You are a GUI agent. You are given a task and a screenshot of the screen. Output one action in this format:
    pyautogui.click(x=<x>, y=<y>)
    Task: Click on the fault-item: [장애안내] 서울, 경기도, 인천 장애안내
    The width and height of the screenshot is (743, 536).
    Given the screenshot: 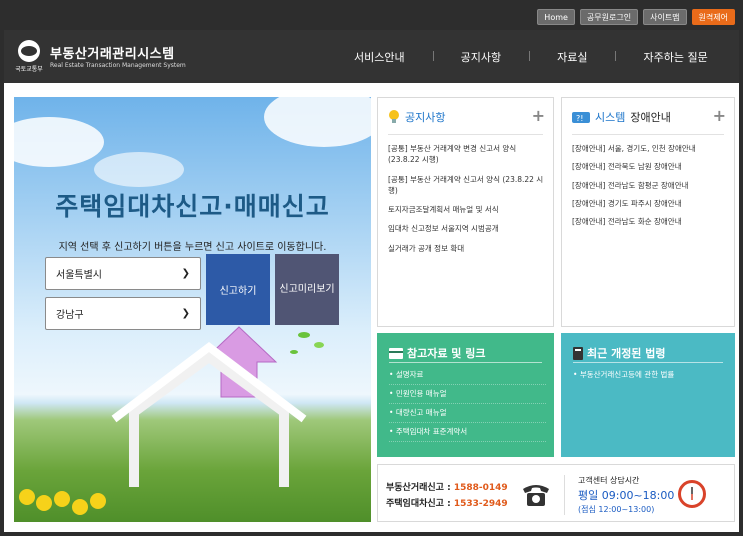 What is the action you would take?
    pyautogui.click(x=650, y=148)
    